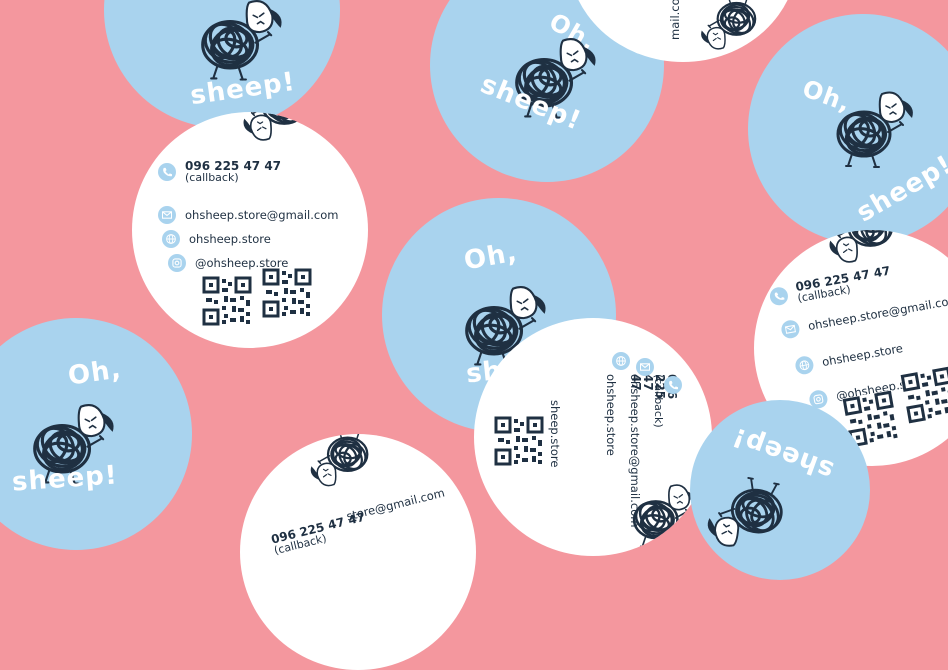  I want to click on email-text: ohsheep.store@gmail.com, so click(262, 215).